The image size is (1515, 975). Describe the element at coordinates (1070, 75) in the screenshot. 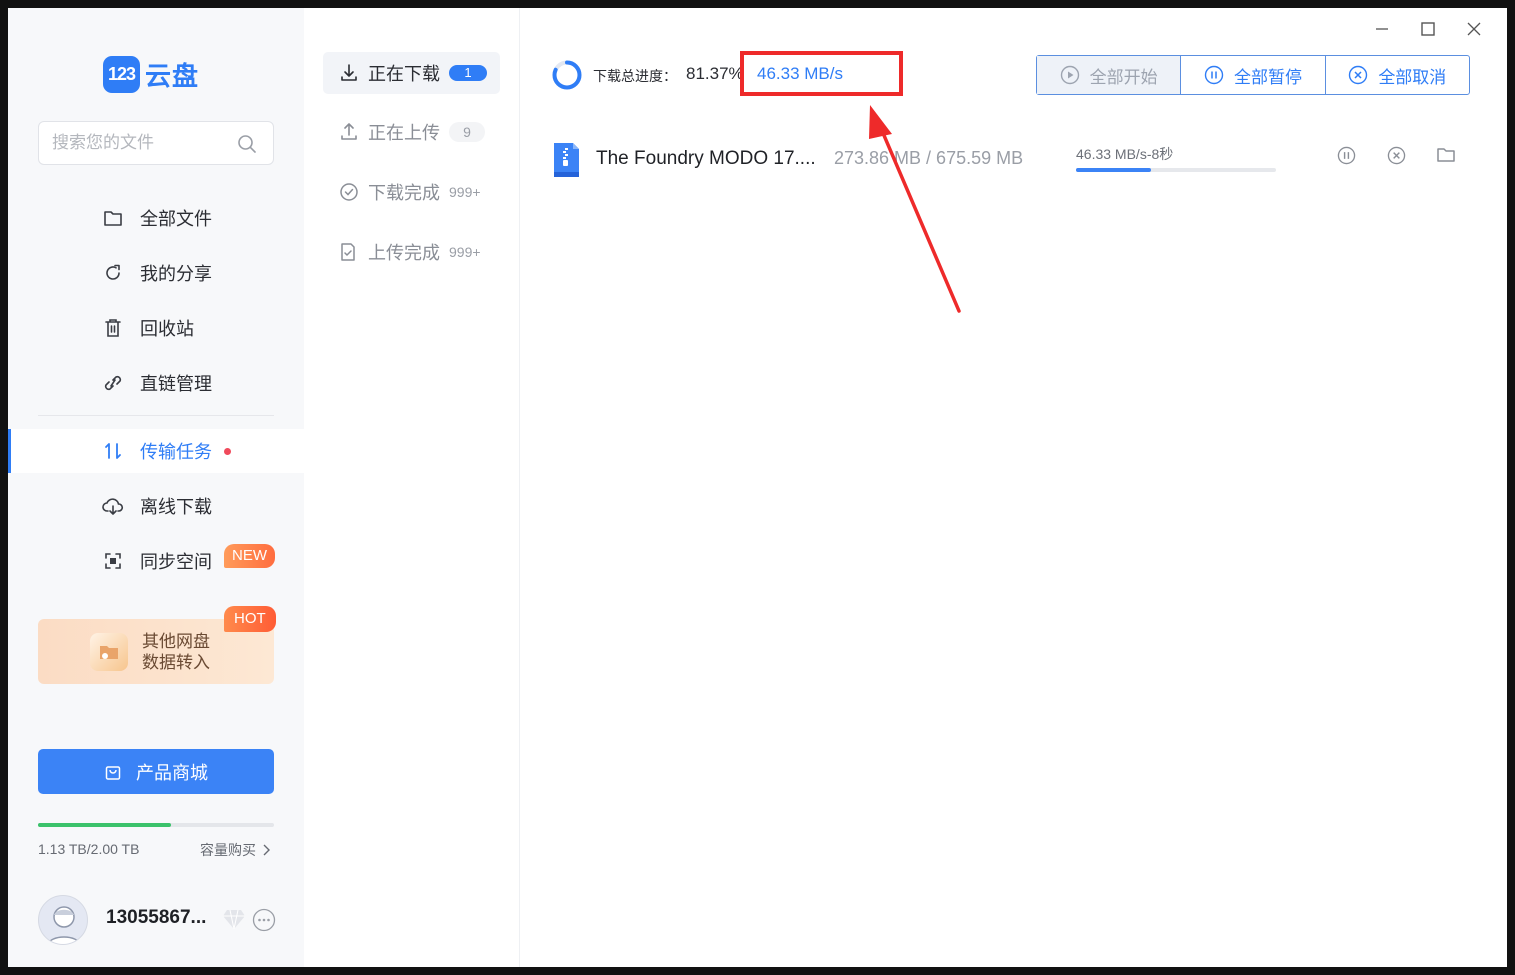

I see `play-icon` at that location.